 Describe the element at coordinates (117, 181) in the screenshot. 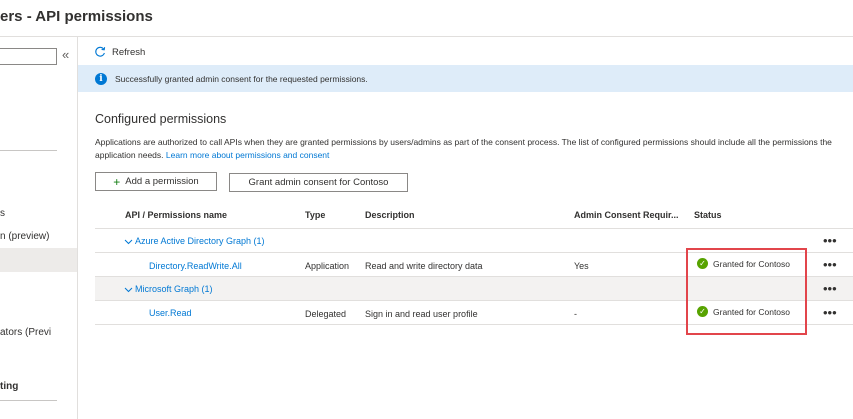

I see `plus-icon: +` at that location.